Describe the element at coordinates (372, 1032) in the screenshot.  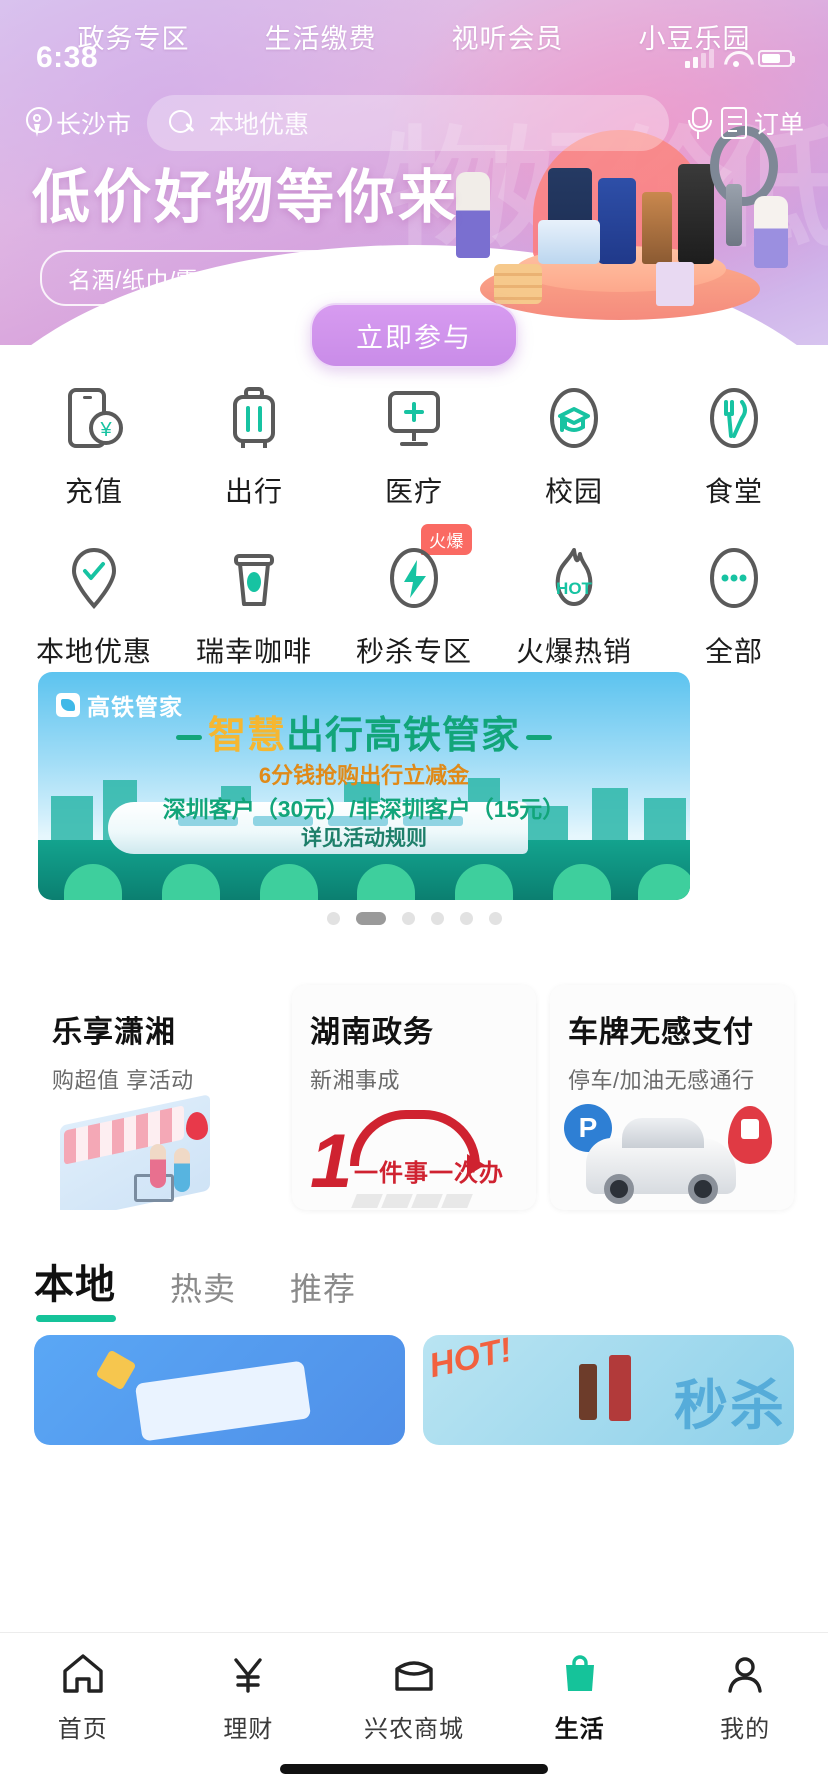
I see `card-title: 湖南政务` at that location.